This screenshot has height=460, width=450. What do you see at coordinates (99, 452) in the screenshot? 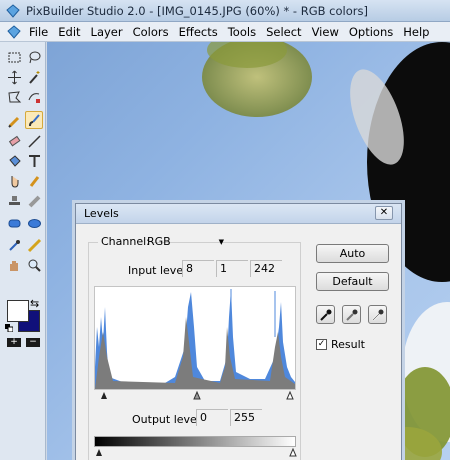
I see `output-black-slider` at bounding box center [99, 452].